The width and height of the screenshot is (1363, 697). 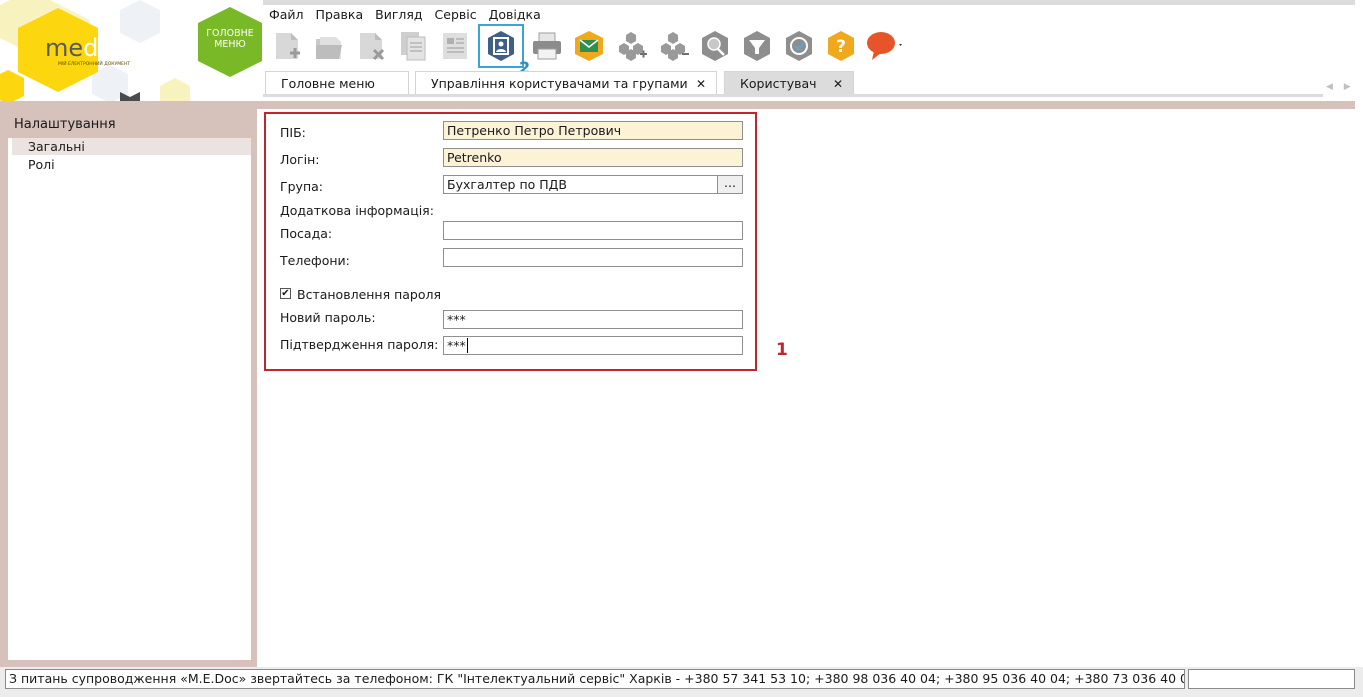 I want to click on user-card-icon, so click(x=501, y=46).